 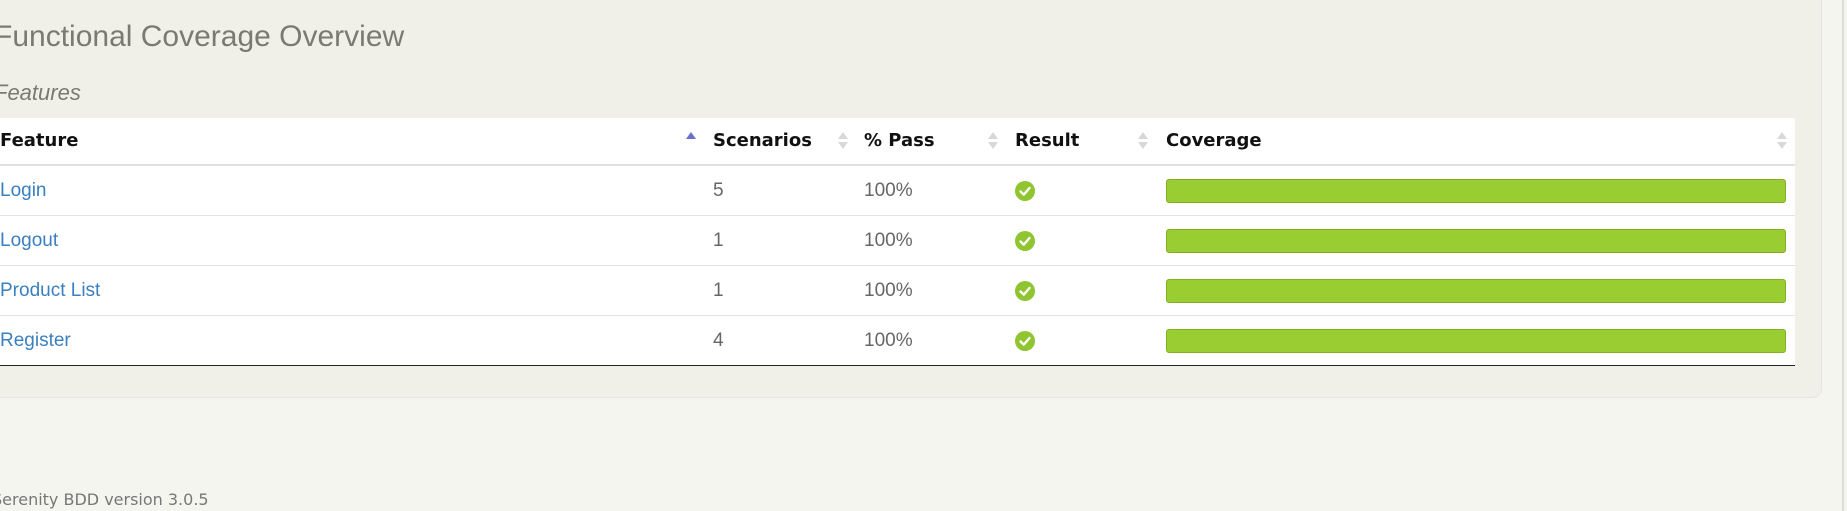 I want to click on header-pass-label: % Pass, so click(x=899, y=140).